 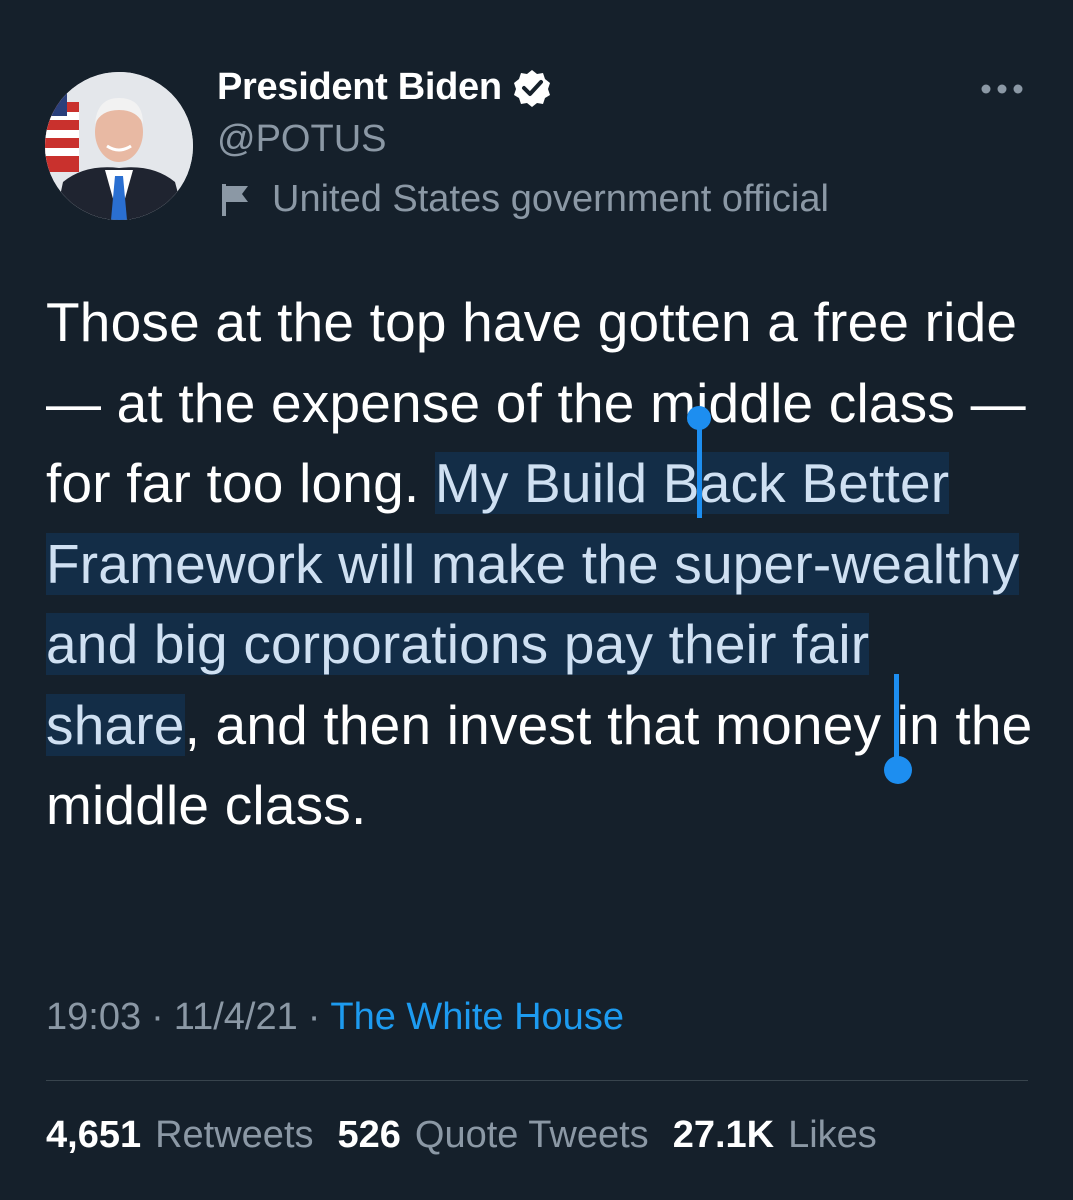 I want to click on flag-icon, so click(x=237, y=200).